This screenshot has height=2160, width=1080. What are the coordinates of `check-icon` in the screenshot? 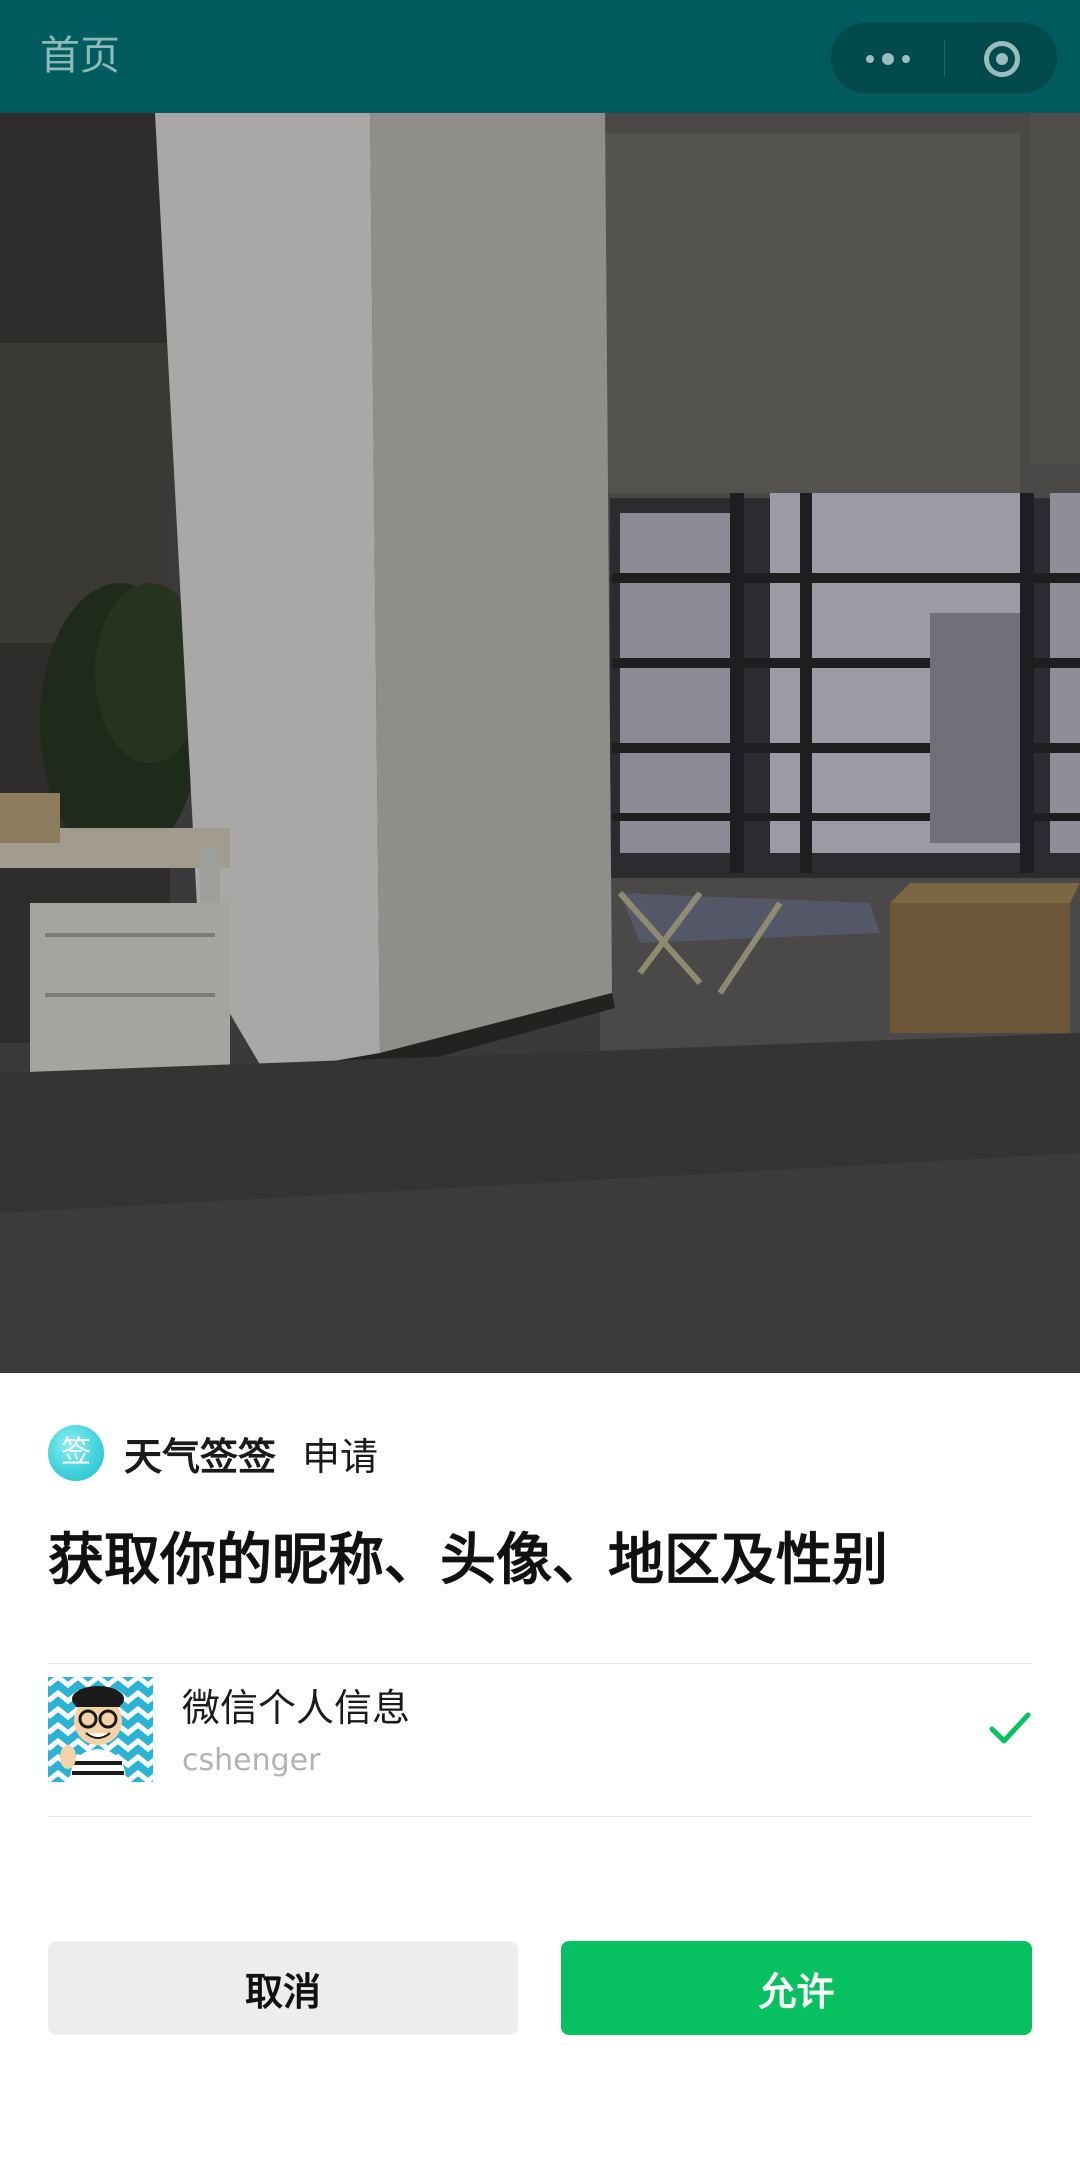 It's located at (1010, 1728).